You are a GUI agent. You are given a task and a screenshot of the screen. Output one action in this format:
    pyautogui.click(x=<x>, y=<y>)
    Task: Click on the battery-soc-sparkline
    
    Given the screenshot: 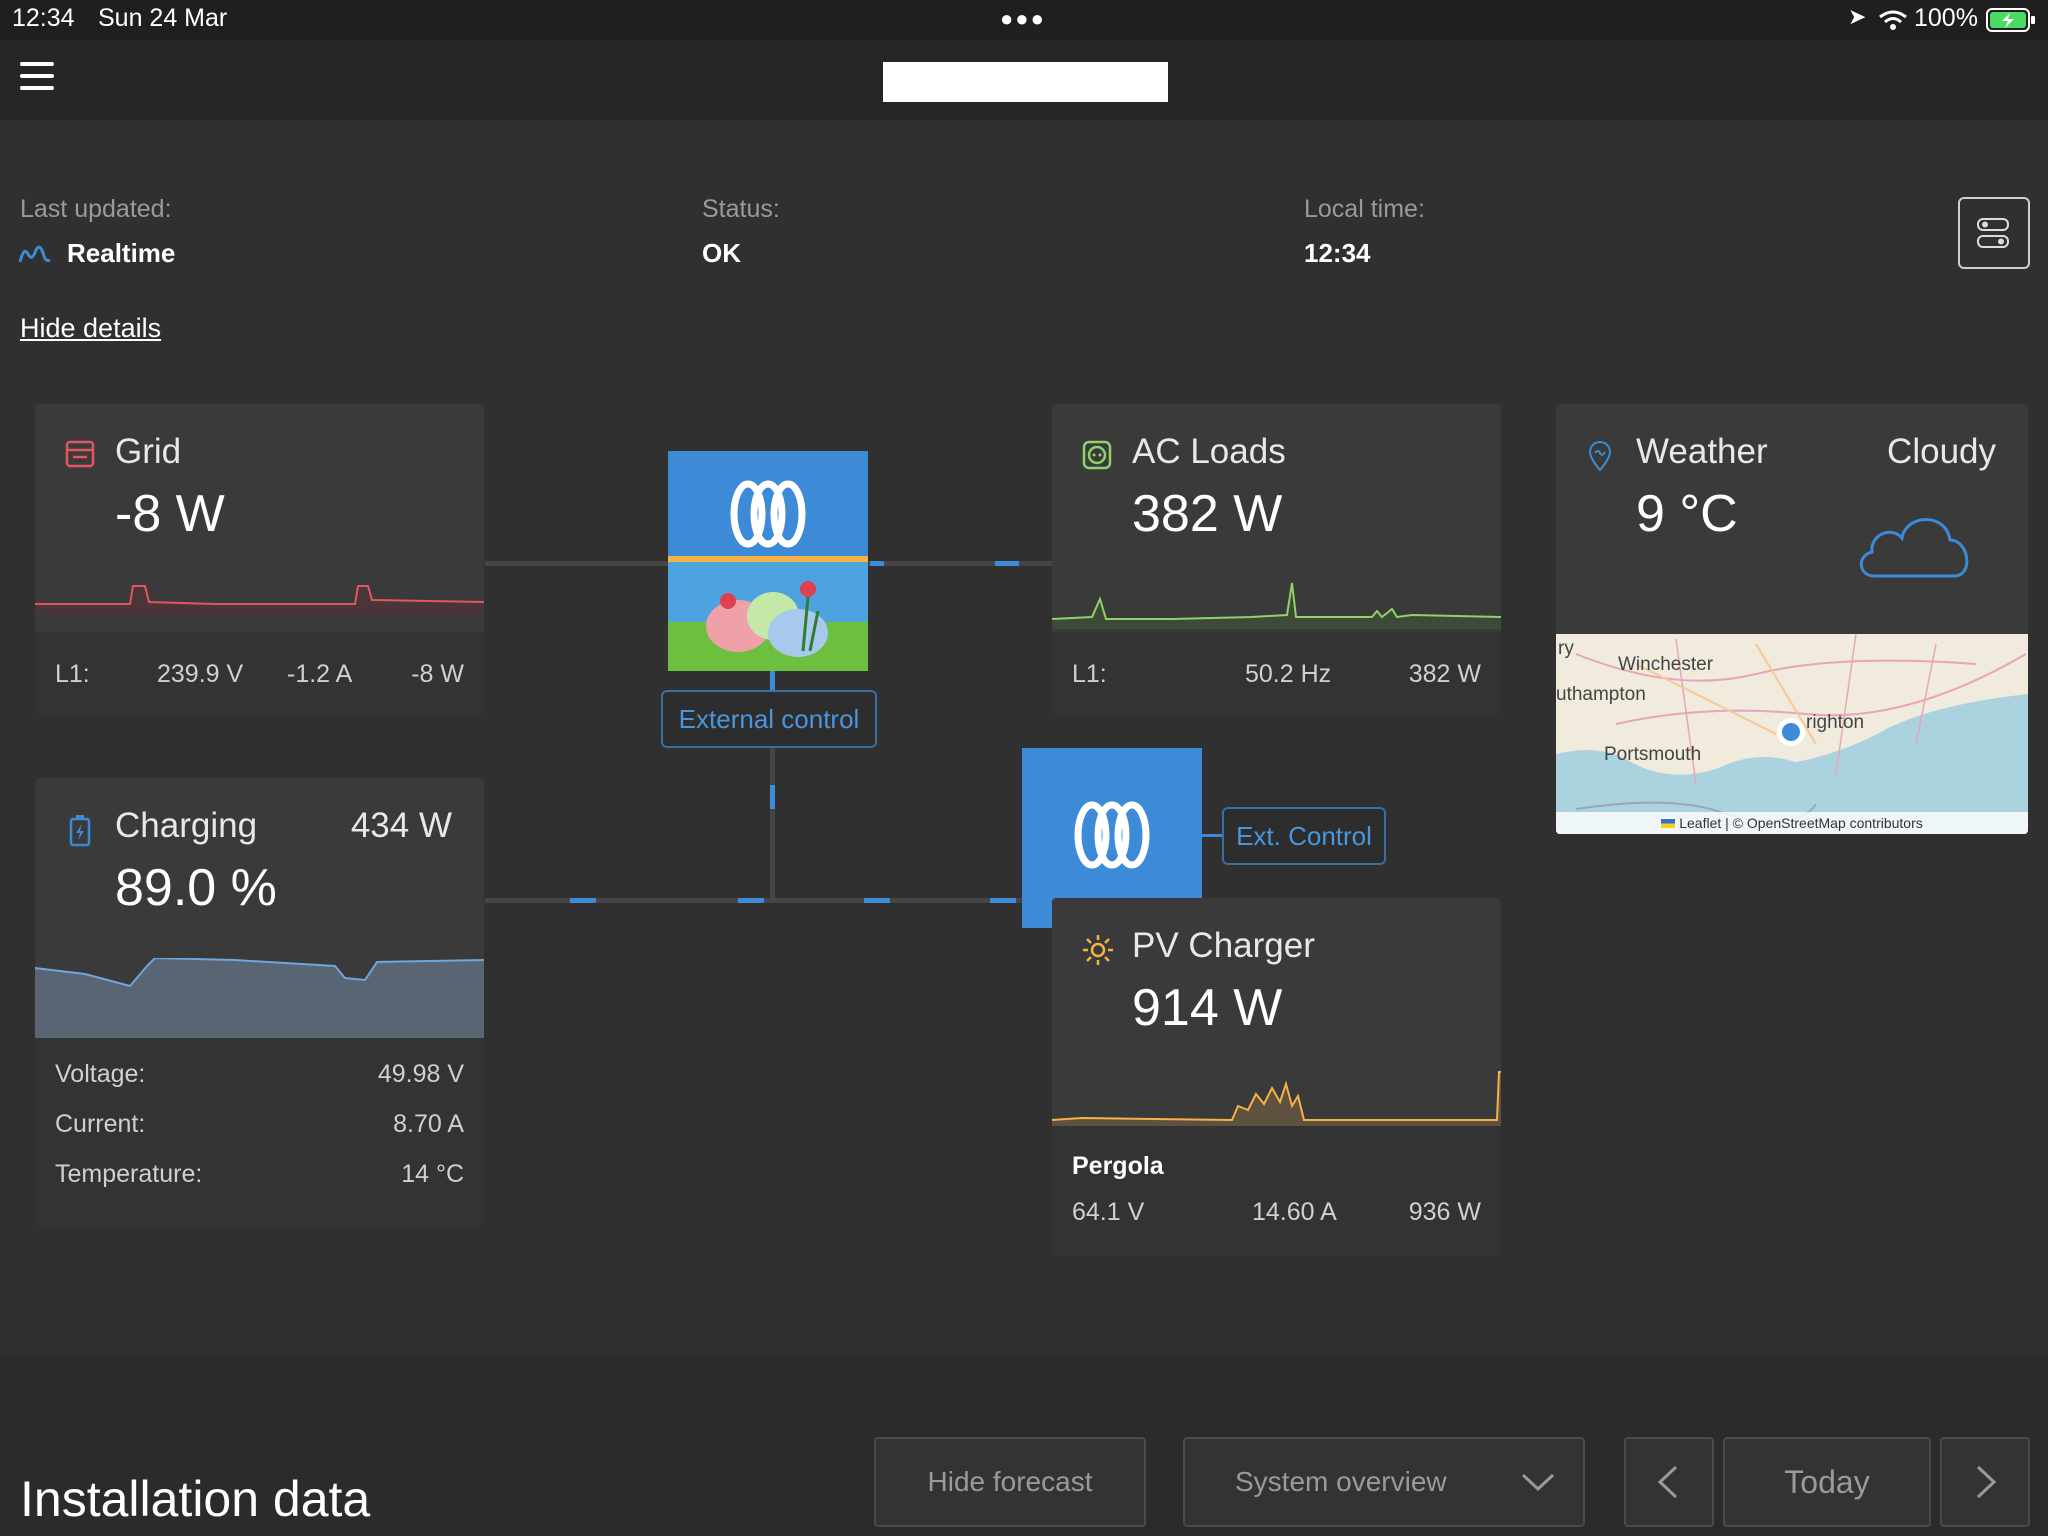 What is the action you would take?
    pyautogui.click(x=259, y=998)
    